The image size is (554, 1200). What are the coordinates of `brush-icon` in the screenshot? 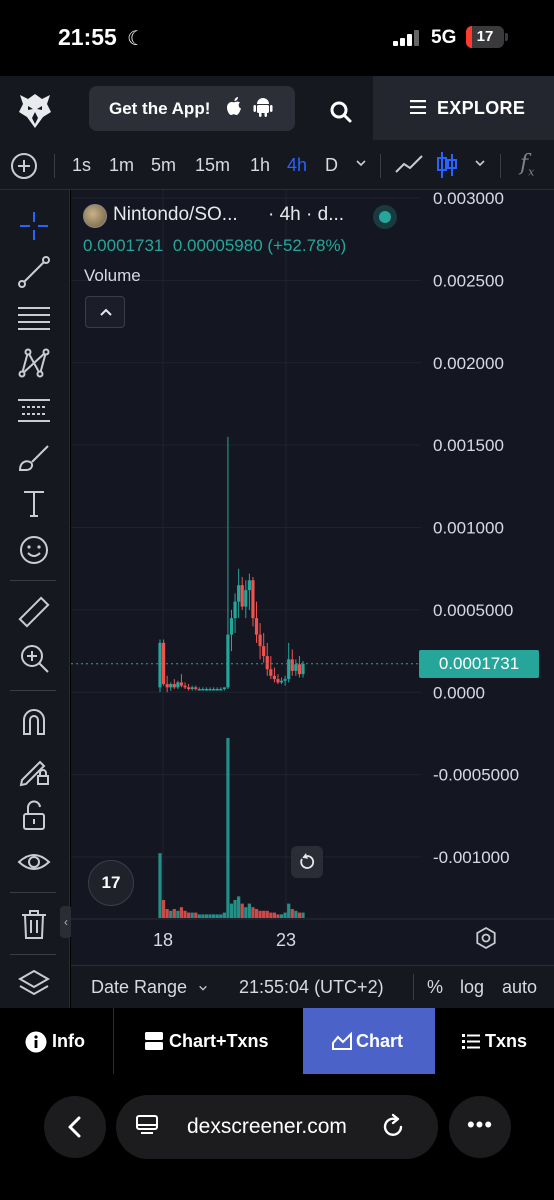 It's located at (34, 458).